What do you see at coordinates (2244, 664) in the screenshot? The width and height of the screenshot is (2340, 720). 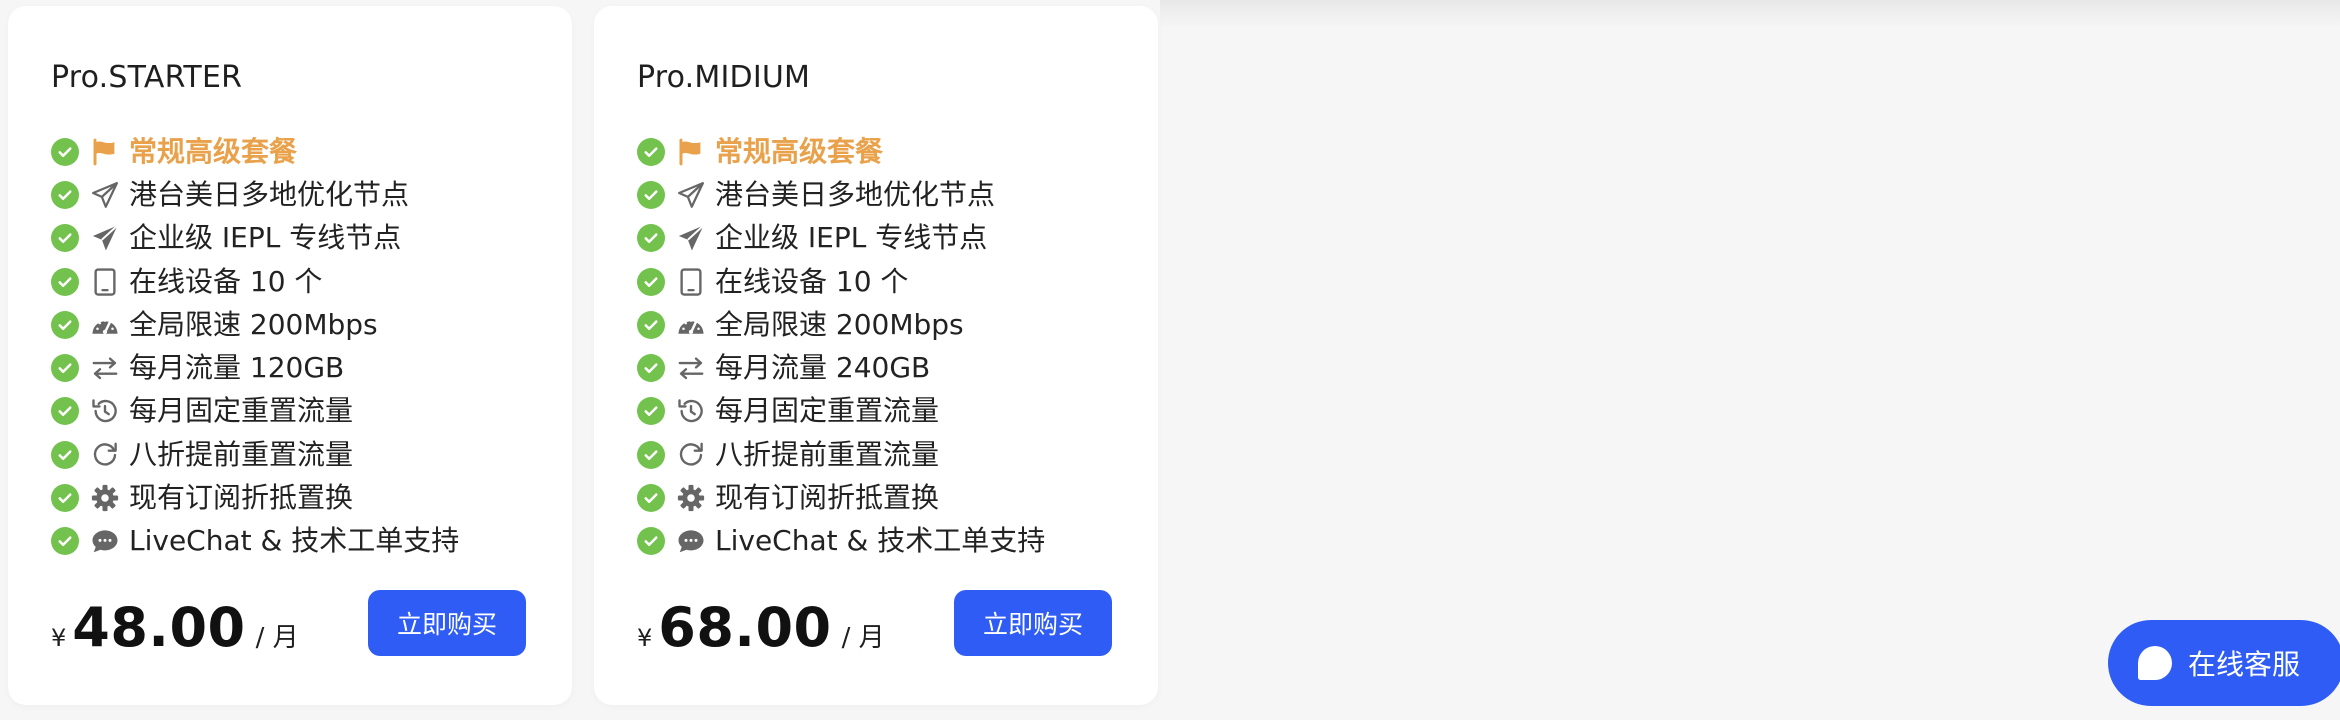 I see `online-support-label: 在线客服` at bounding box center [2244, 664].